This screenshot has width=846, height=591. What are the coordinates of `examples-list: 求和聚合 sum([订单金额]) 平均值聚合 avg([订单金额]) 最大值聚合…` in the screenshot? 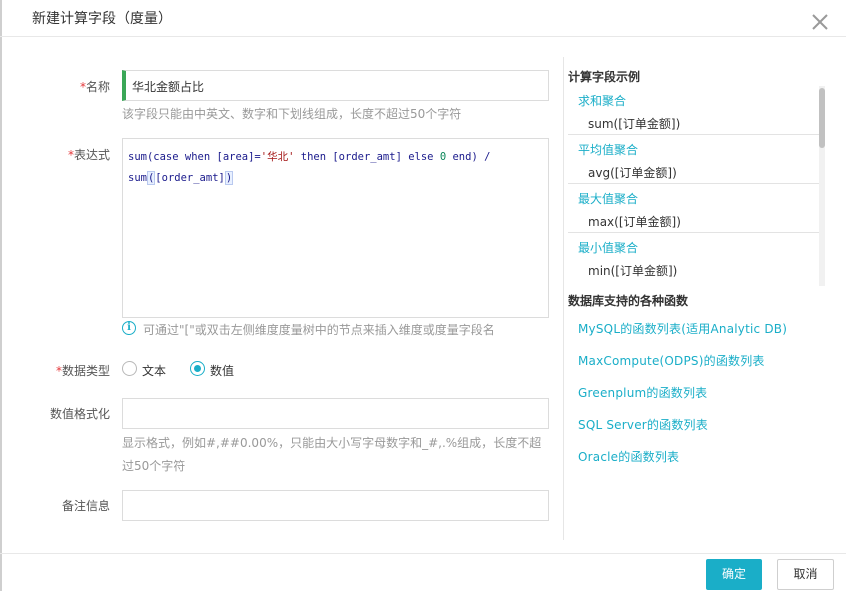 It's located at (694, 186).